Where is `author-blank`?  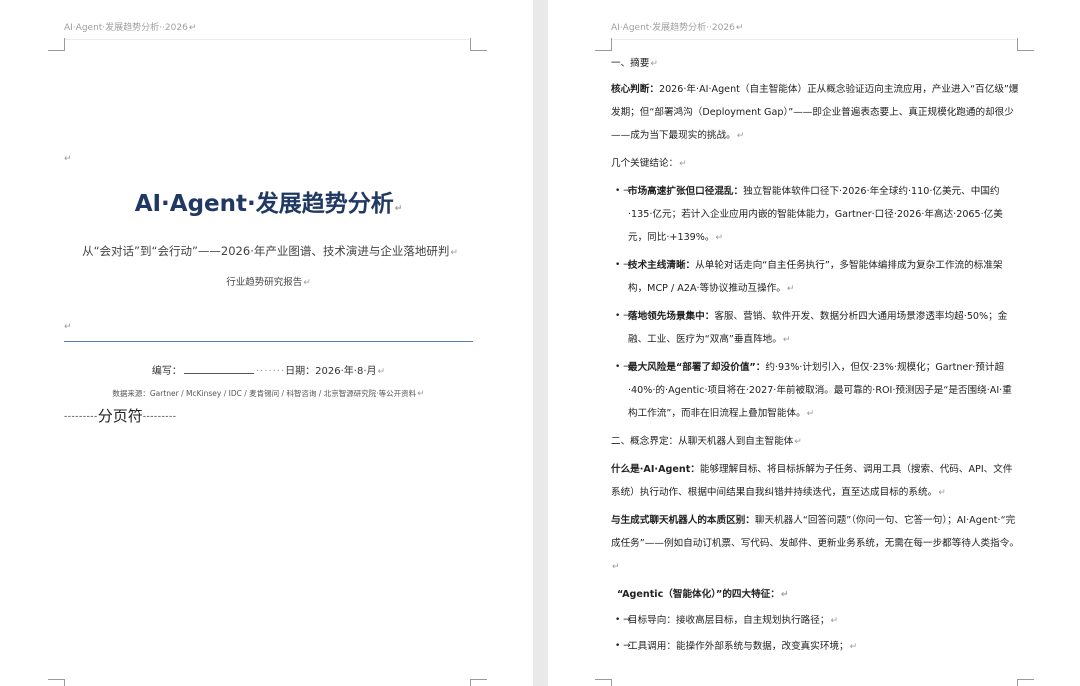
author-blank is located at coordinates (218, 368).